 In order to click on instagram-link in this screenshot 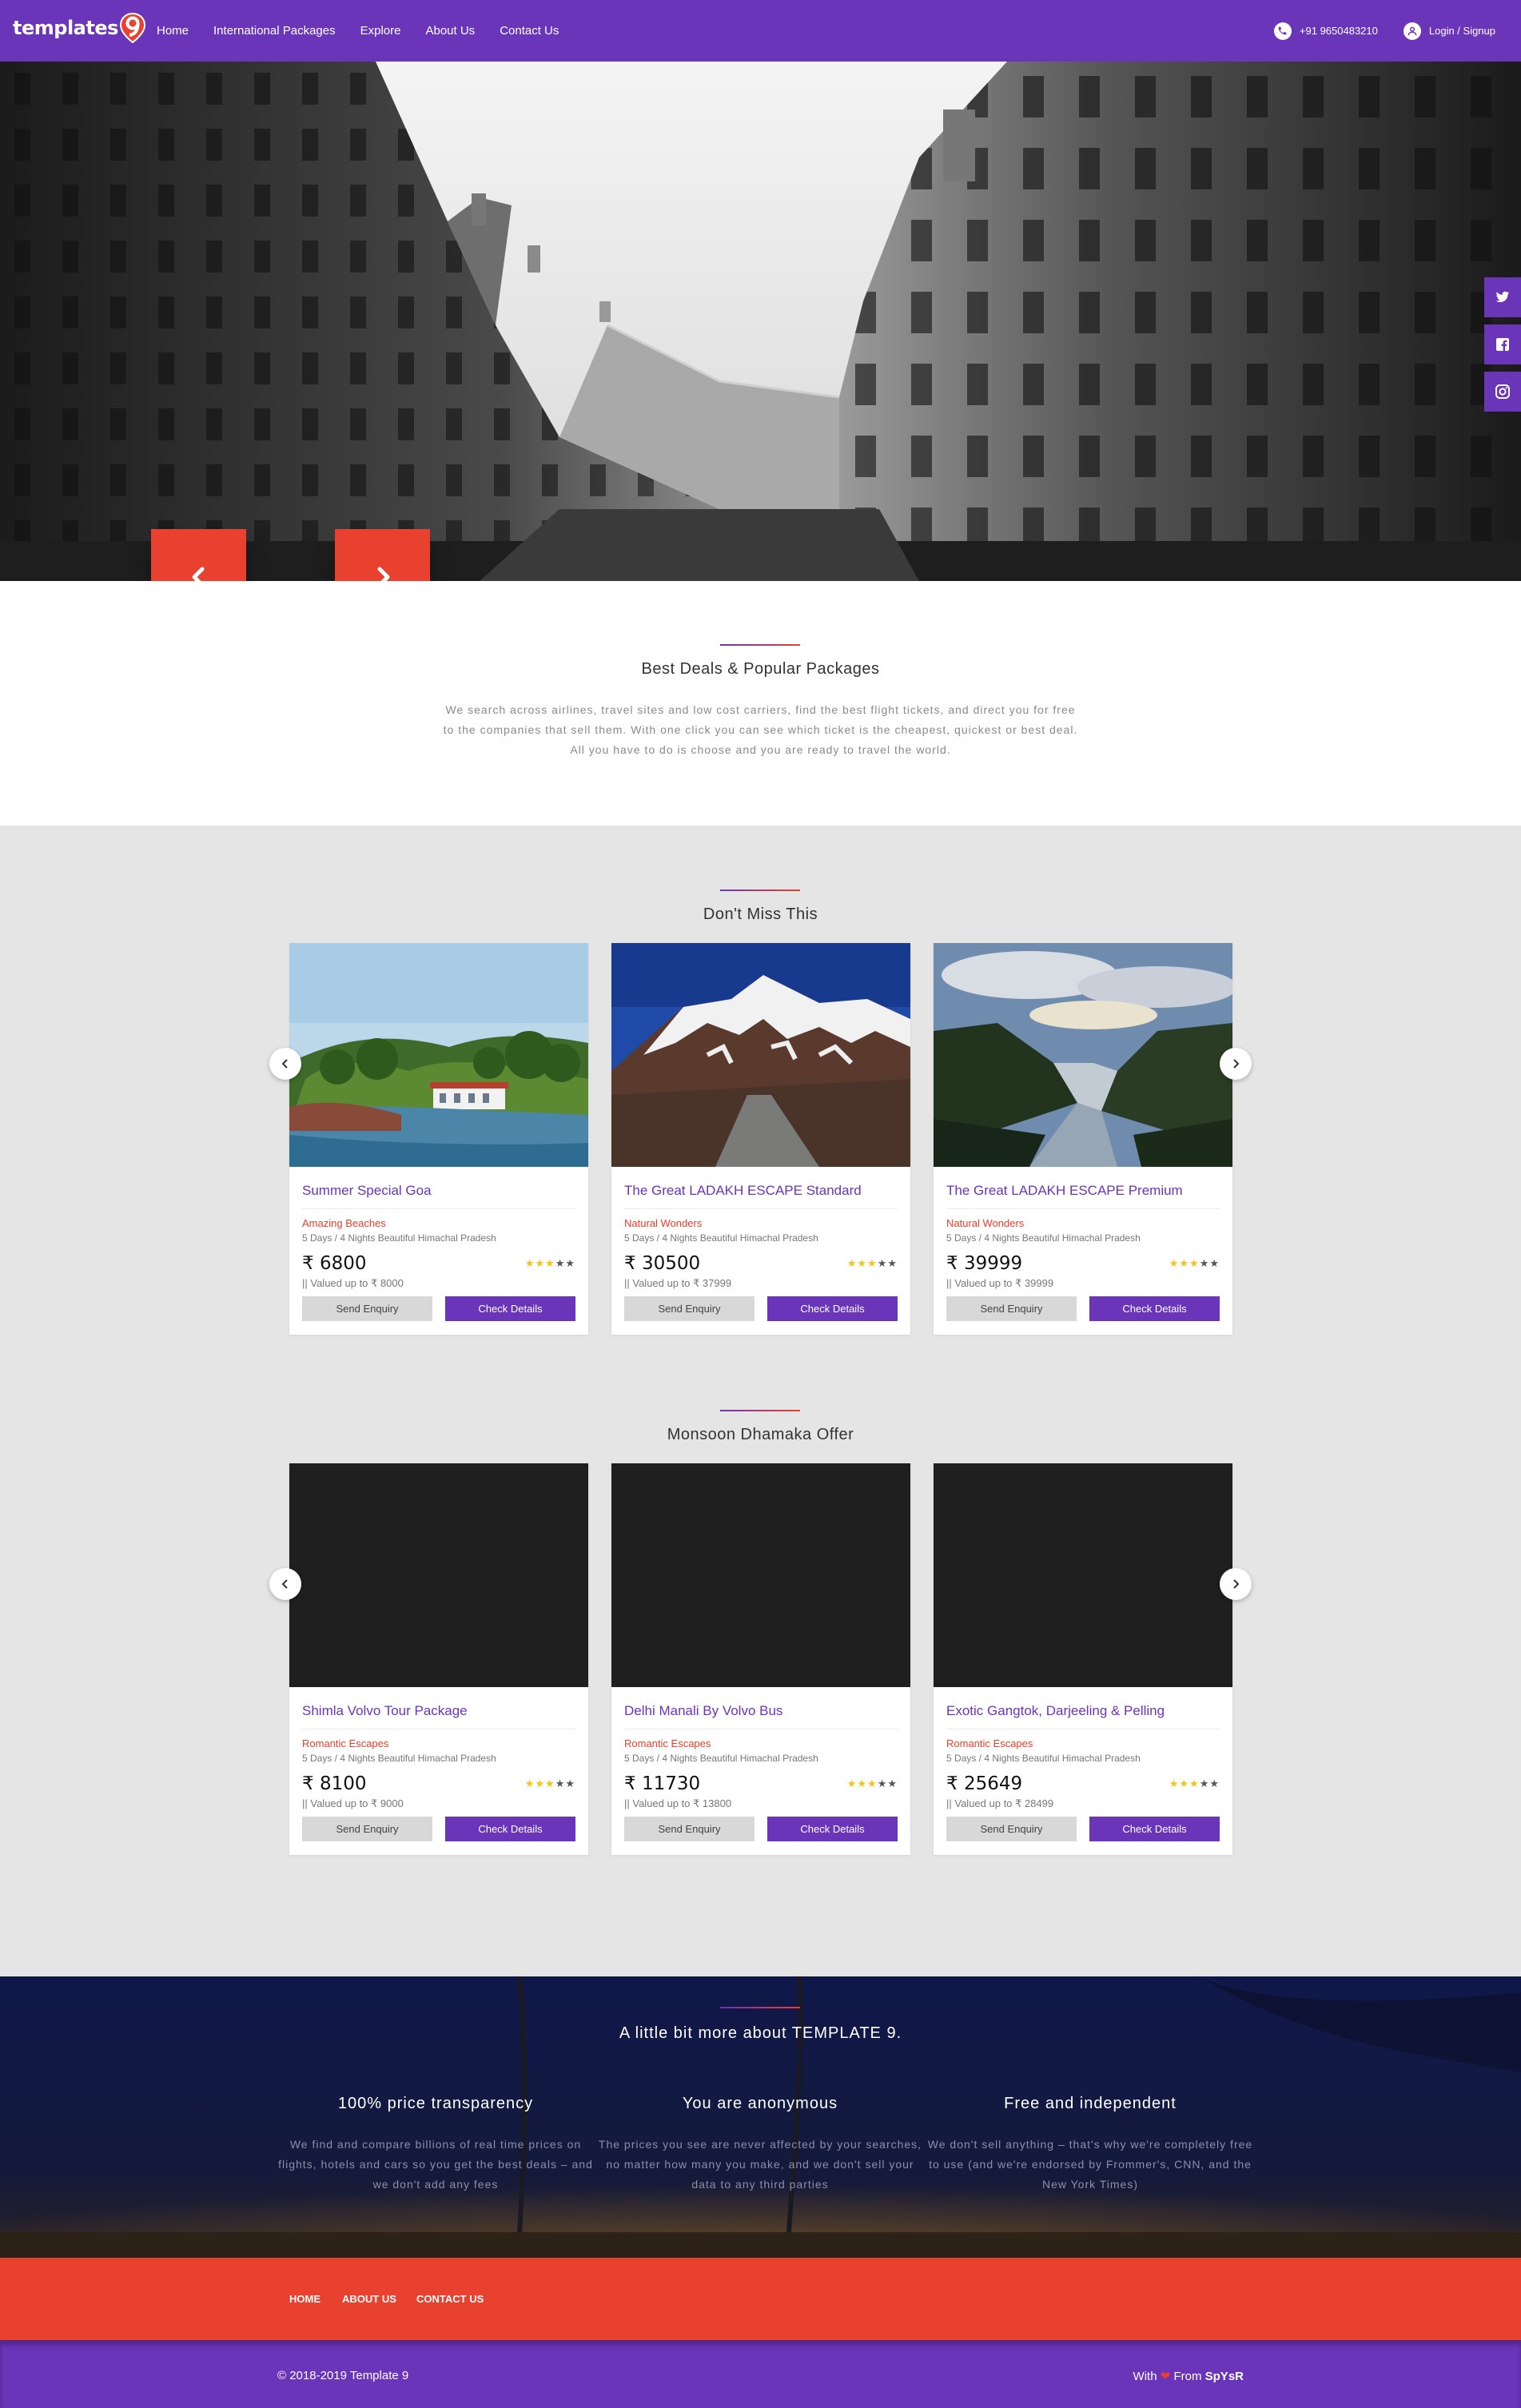, I will do `click(1502, 392)`.